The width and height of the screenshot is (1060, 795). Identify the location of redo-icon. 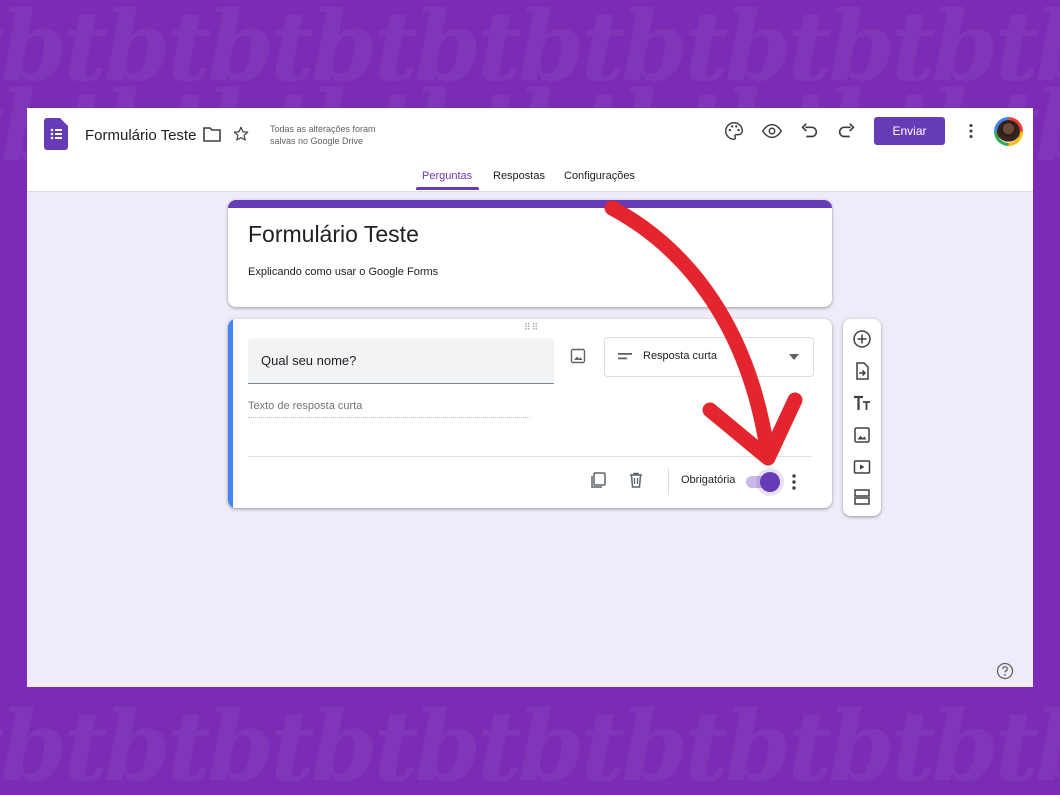
(847, 131).